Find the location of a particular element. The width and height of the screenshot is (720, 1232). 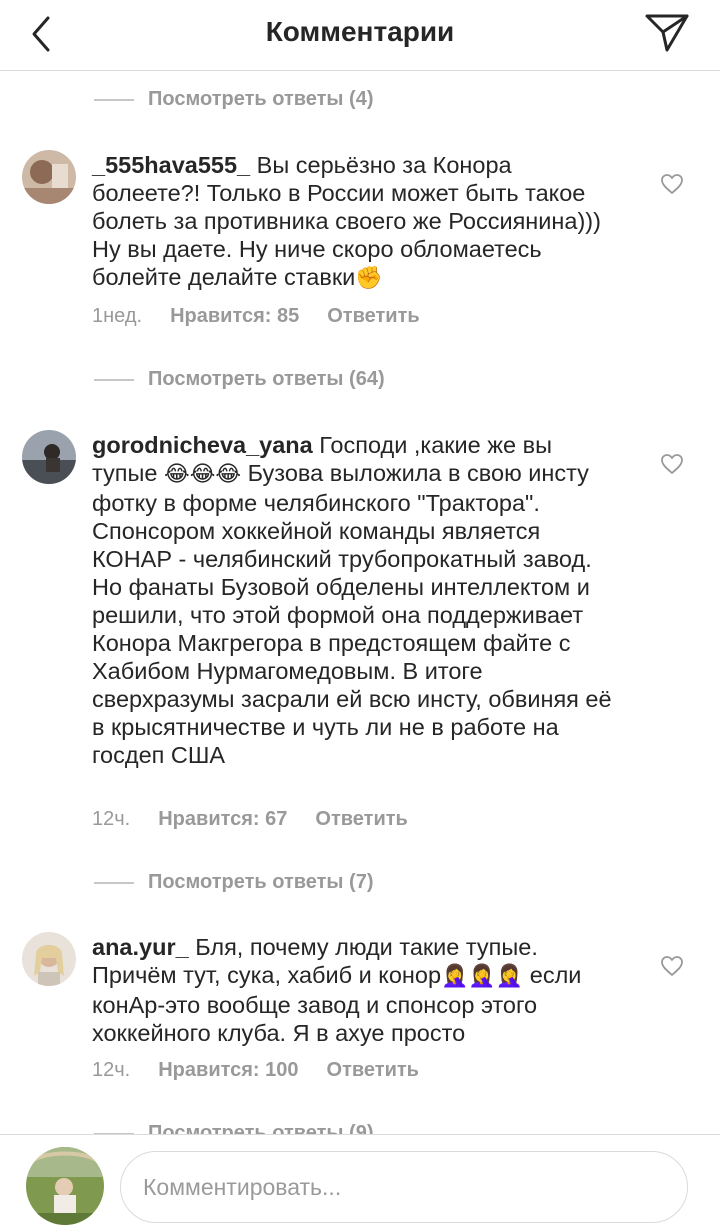

direct-send-button is located at coordinates (667, 33).